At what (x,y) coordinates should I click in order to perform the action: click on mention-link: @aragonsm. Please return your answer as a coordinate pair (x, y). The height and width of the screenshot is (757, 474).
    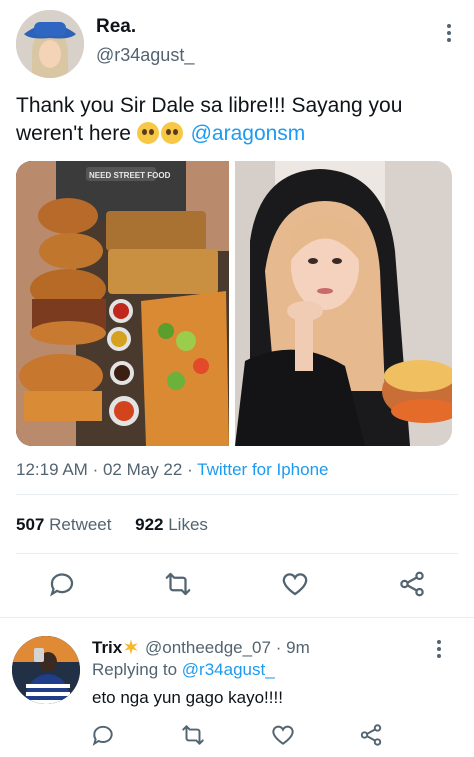
    Looking at the image, I should click on (248, 133).